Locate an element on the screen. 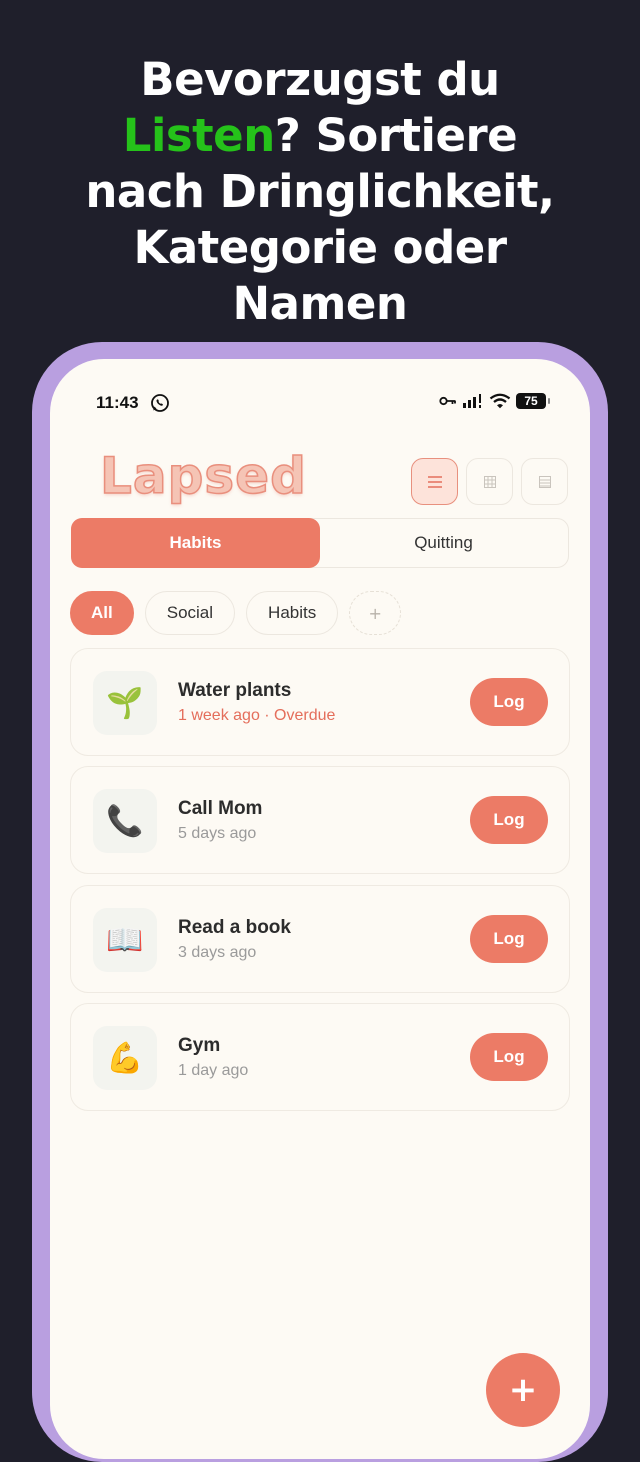 The image size is (640, 1462). phone-icon: 📞 is located at coordinates (125, 821).